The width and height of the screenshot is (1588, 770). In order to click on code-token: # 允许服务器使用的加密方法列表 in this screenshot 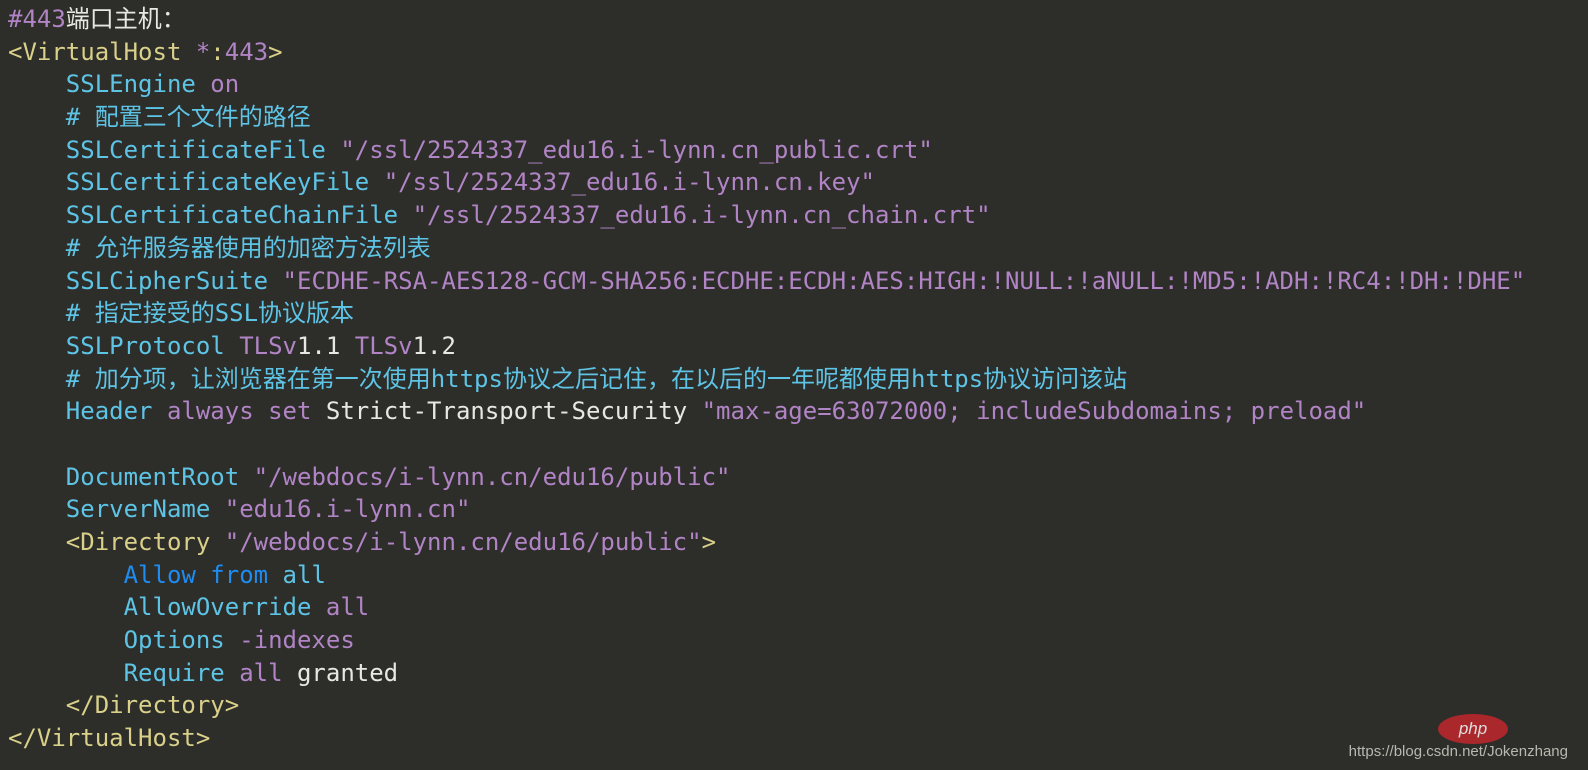, I will do `click(248, 247)`.